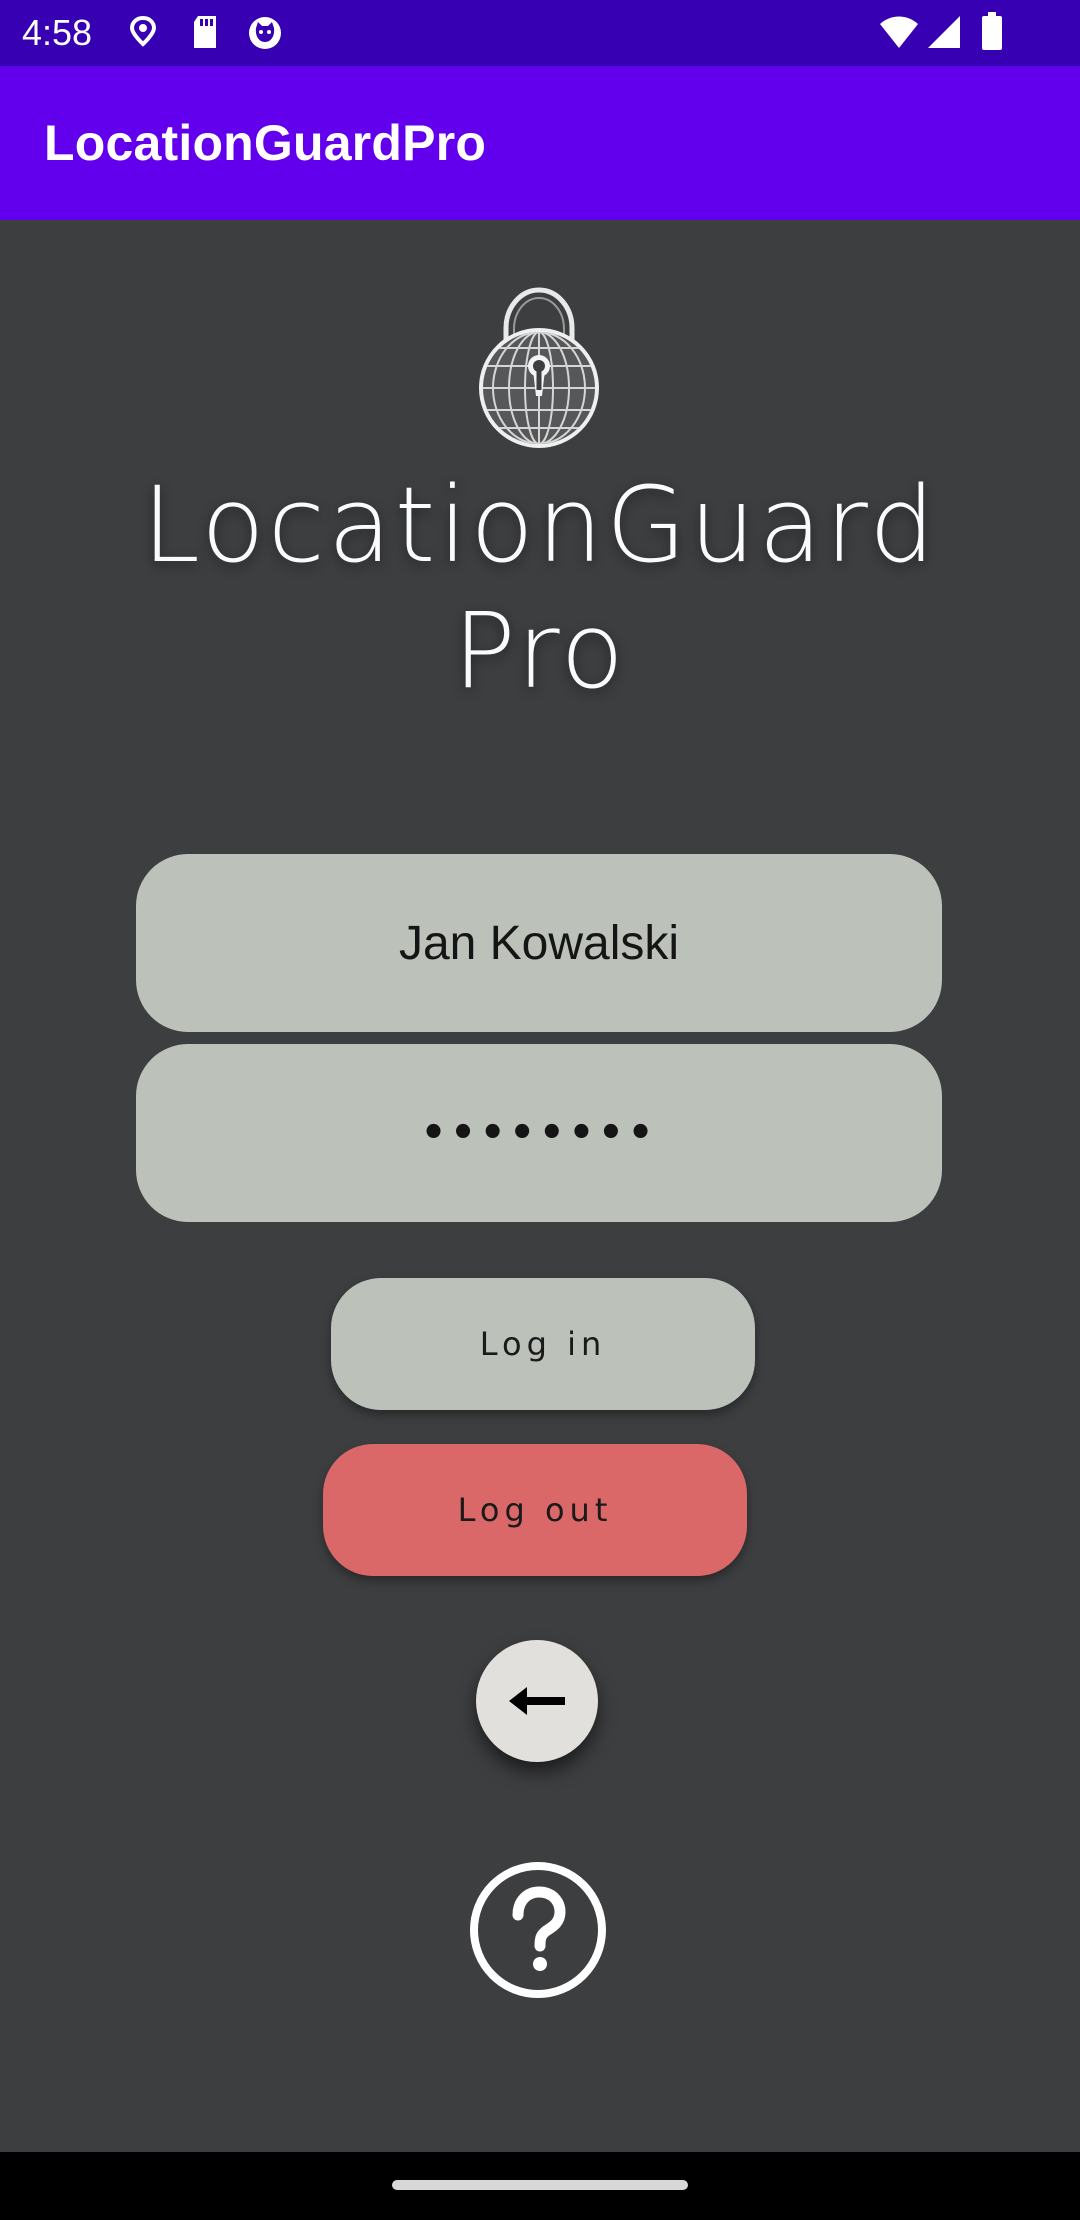 The image size is (1080, 2220). I want to click on brand-title-line2: Pro, so click(540, 651).